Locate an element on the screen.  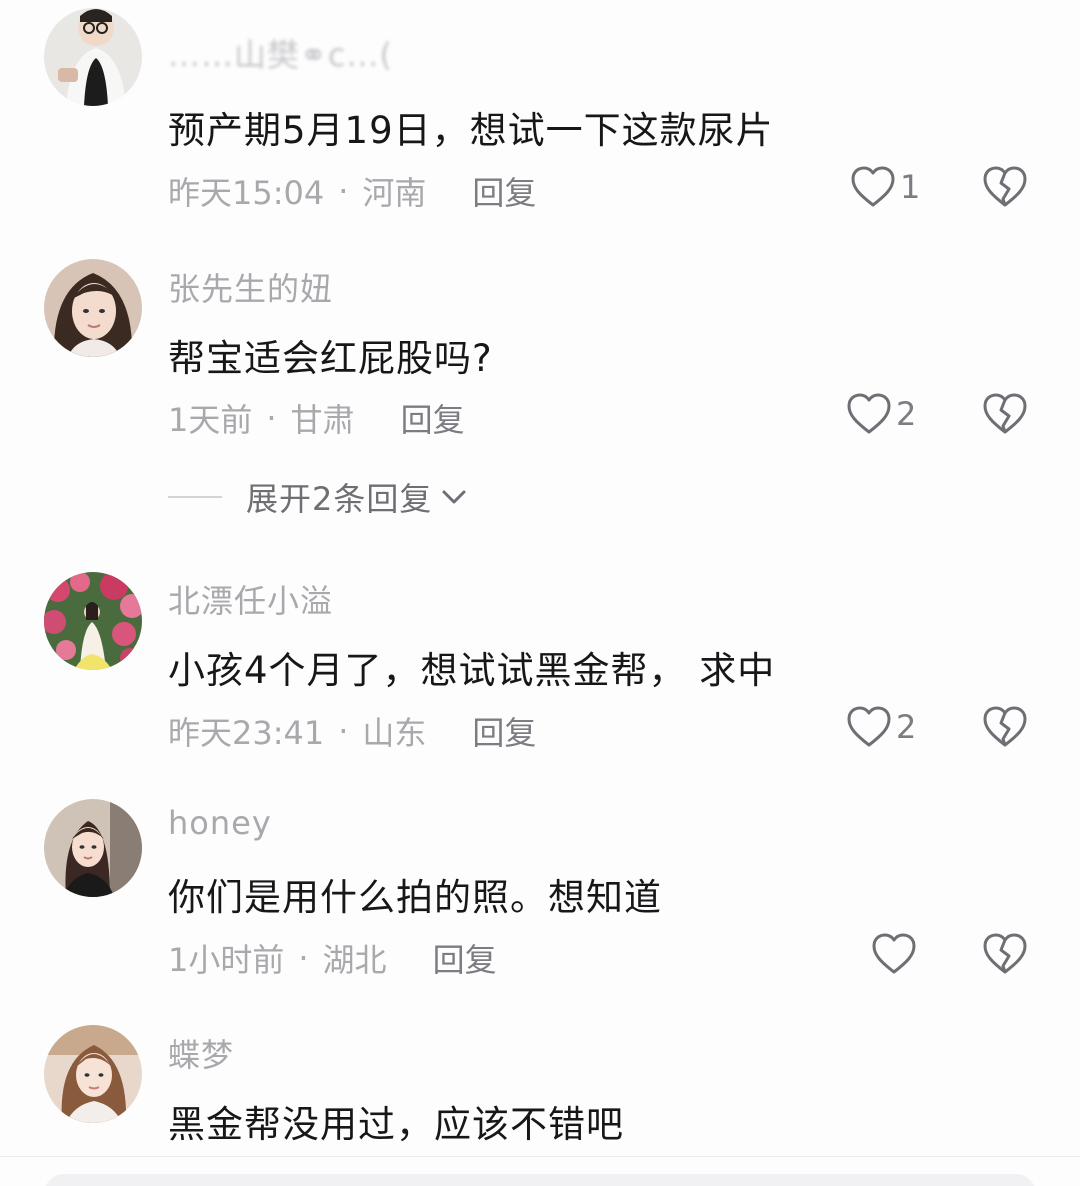
username: honey is located at coordinates (220, 823).